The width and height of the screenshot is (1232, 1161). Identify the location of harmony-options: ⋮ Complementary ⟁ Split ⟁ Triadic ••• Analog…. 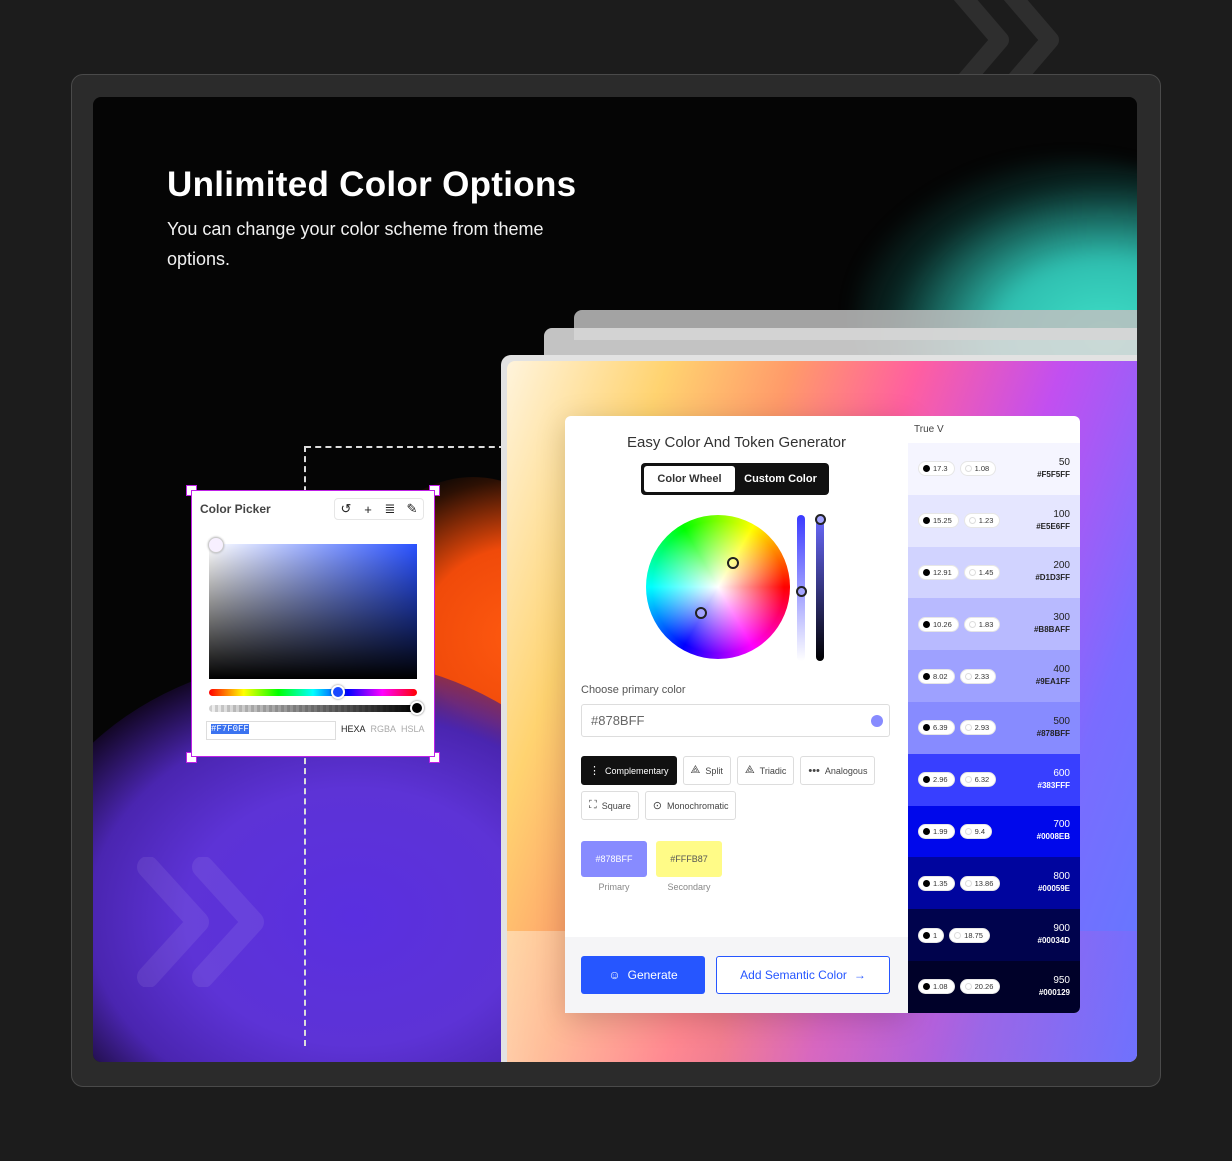
(736, 788).